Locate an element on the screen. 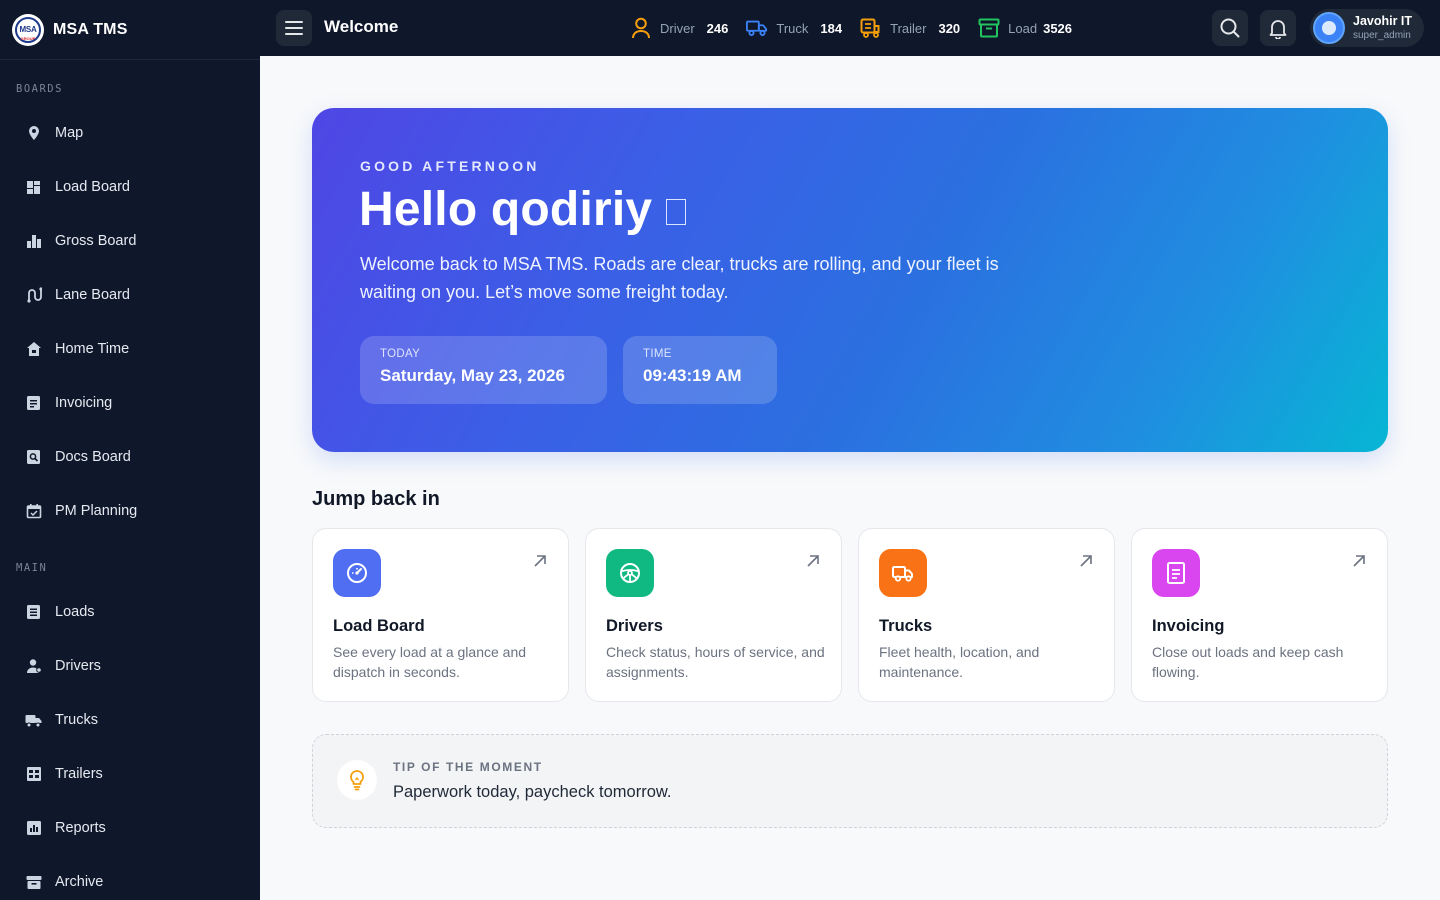 This screenshot has width=1440, height=900. tip-label: TIP OF THE MOMENT is located at coordinates (468, 767).